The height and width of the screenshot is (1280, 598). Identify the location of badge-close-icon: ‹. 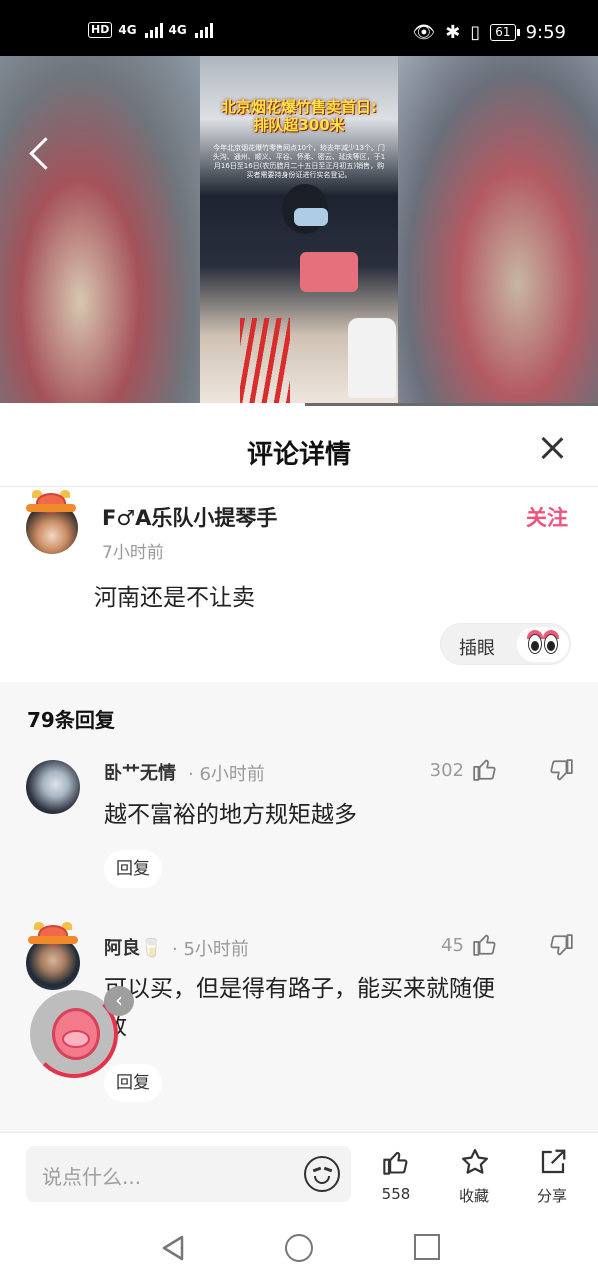
(119, 1001).